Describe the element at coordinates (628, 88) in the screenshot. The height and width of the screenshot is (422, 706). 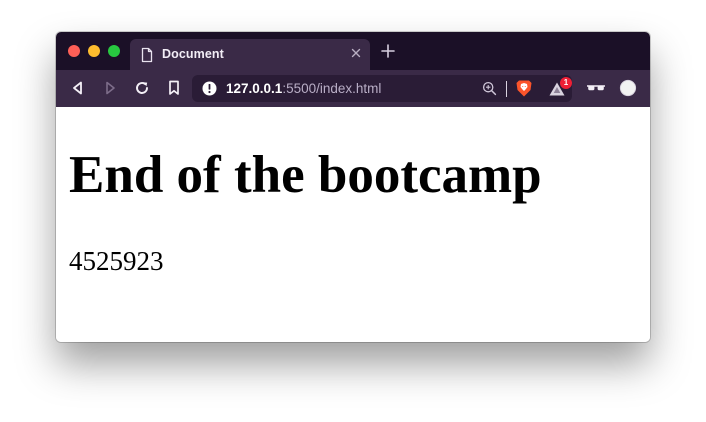
I see `profile-icon` at that location.